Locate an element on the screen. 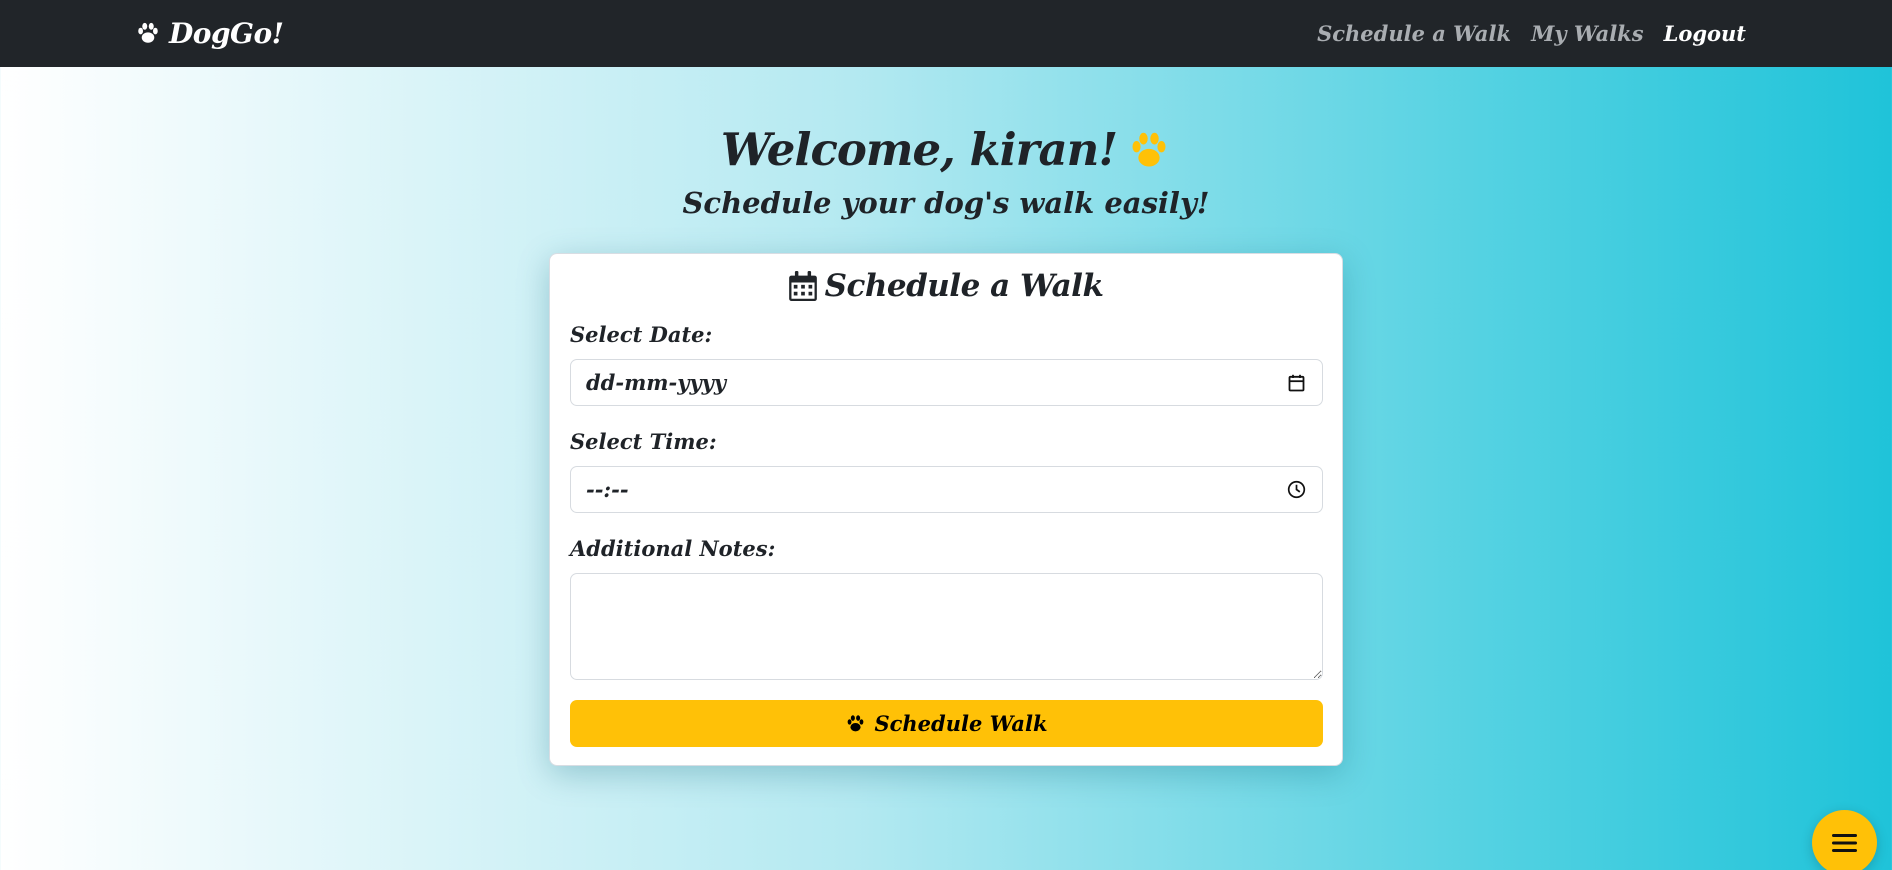 The height and width of the screenshot is (870, 1892). schedule-walk-label: Schedule Walk is located at coordinates (961, 723).